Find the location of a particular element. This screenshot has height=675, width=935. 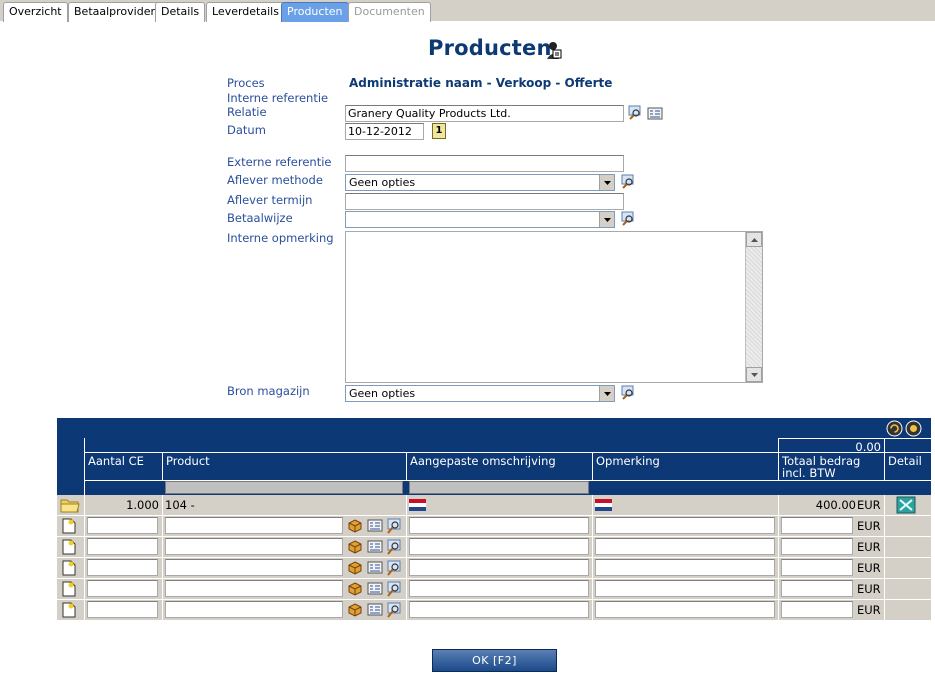

betaalwijze-select is located at coordinates (480, 219).